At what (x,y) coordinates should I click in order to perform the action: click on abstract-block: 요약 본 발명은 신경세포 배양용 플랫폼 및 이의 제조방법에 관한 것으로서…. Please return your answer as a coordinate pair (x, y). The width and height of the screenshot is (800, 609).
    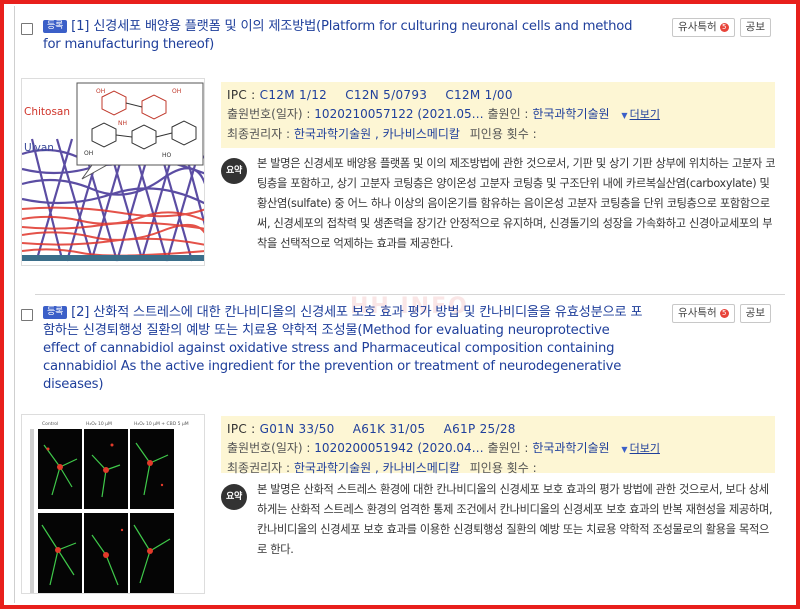
    Looking at the image, I should click on (499, 204).